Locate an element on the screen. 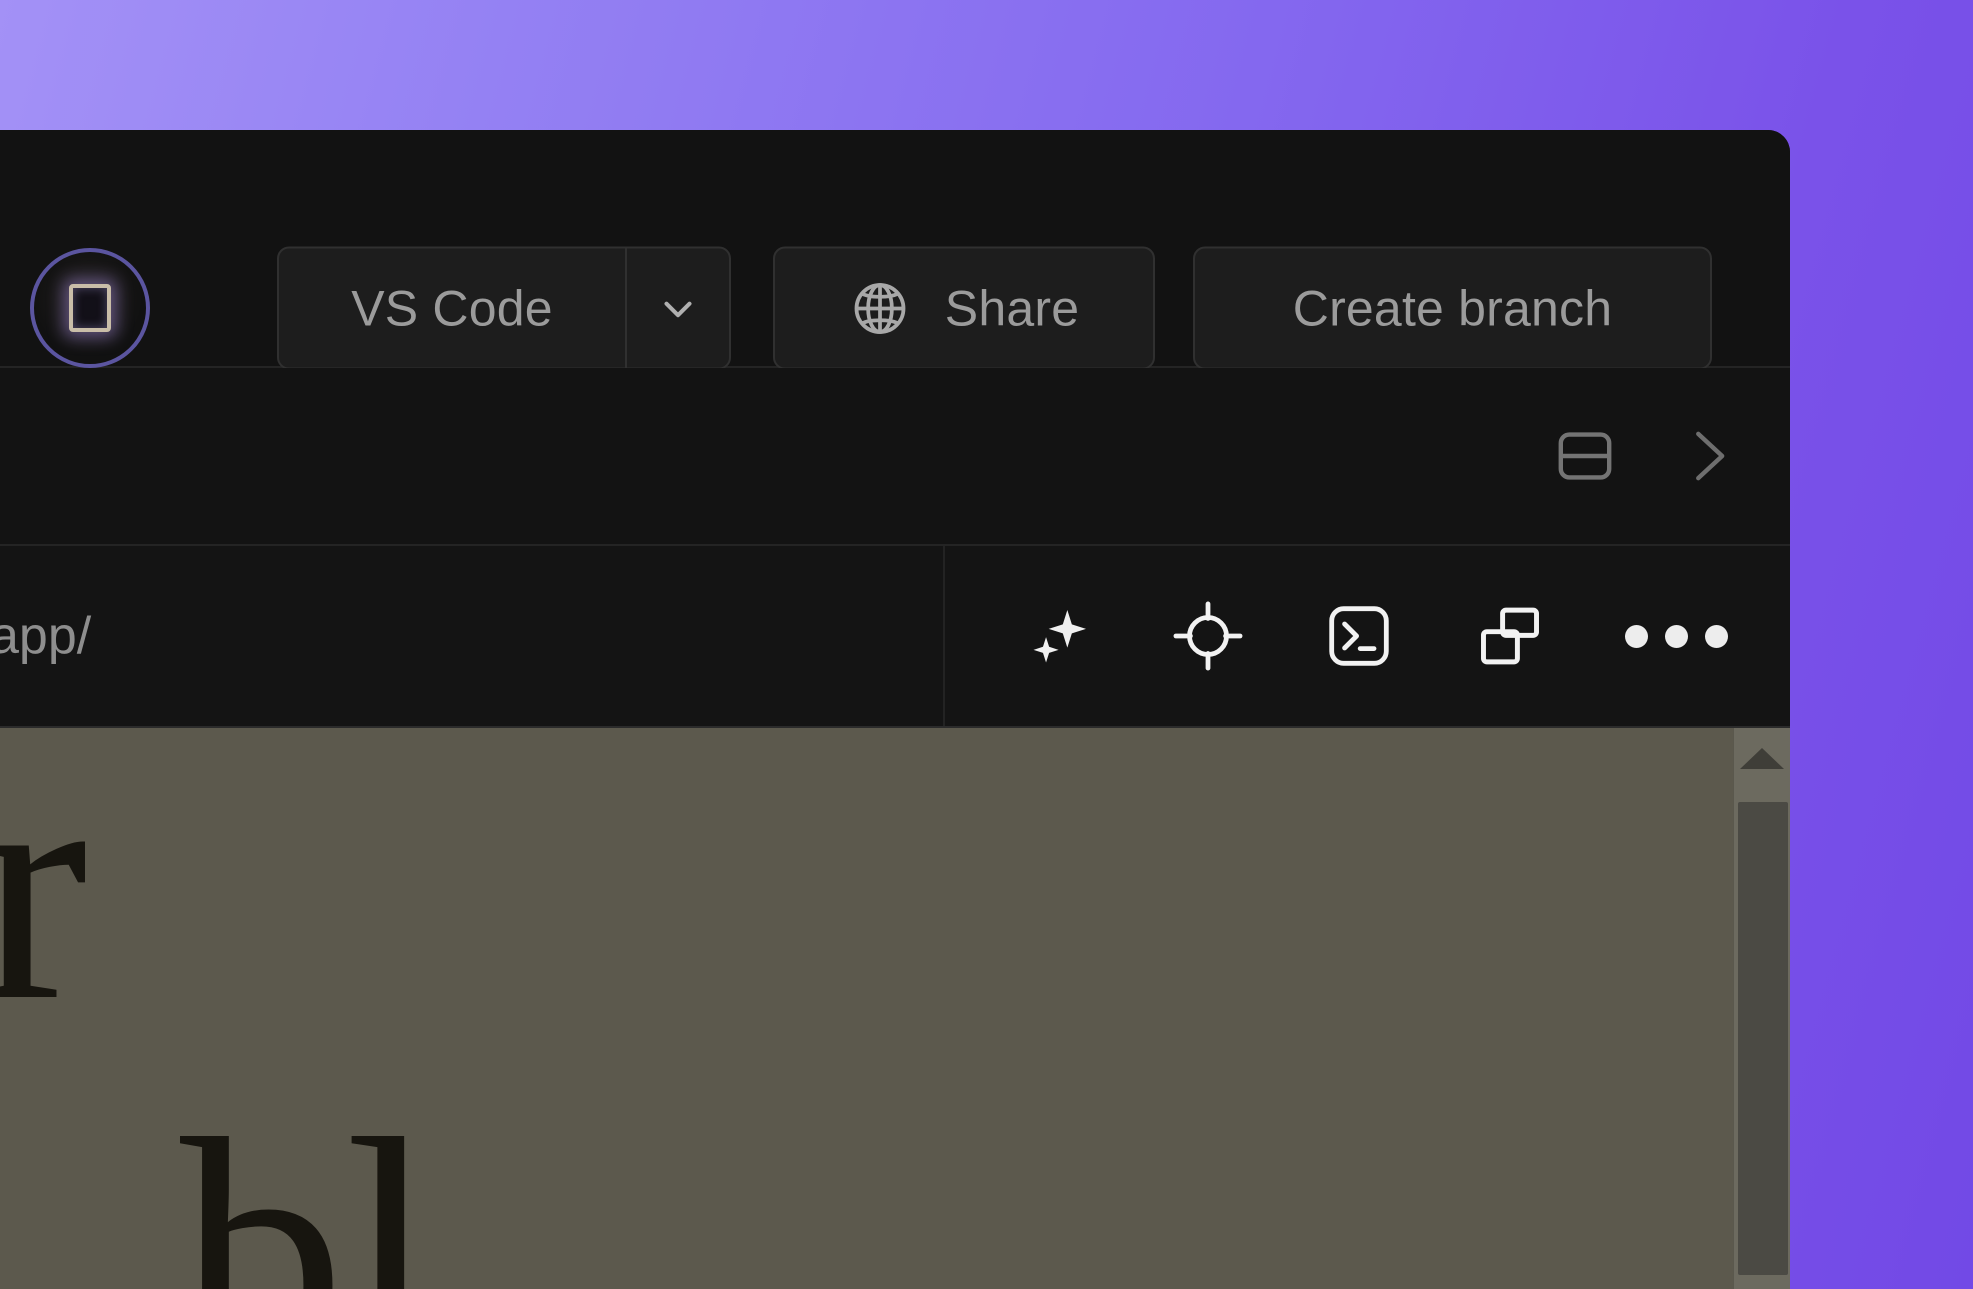 Image resolution: width=1973 pixels, height=1289 pixels. expand-panel-button is located at coordinates (1707, 456).